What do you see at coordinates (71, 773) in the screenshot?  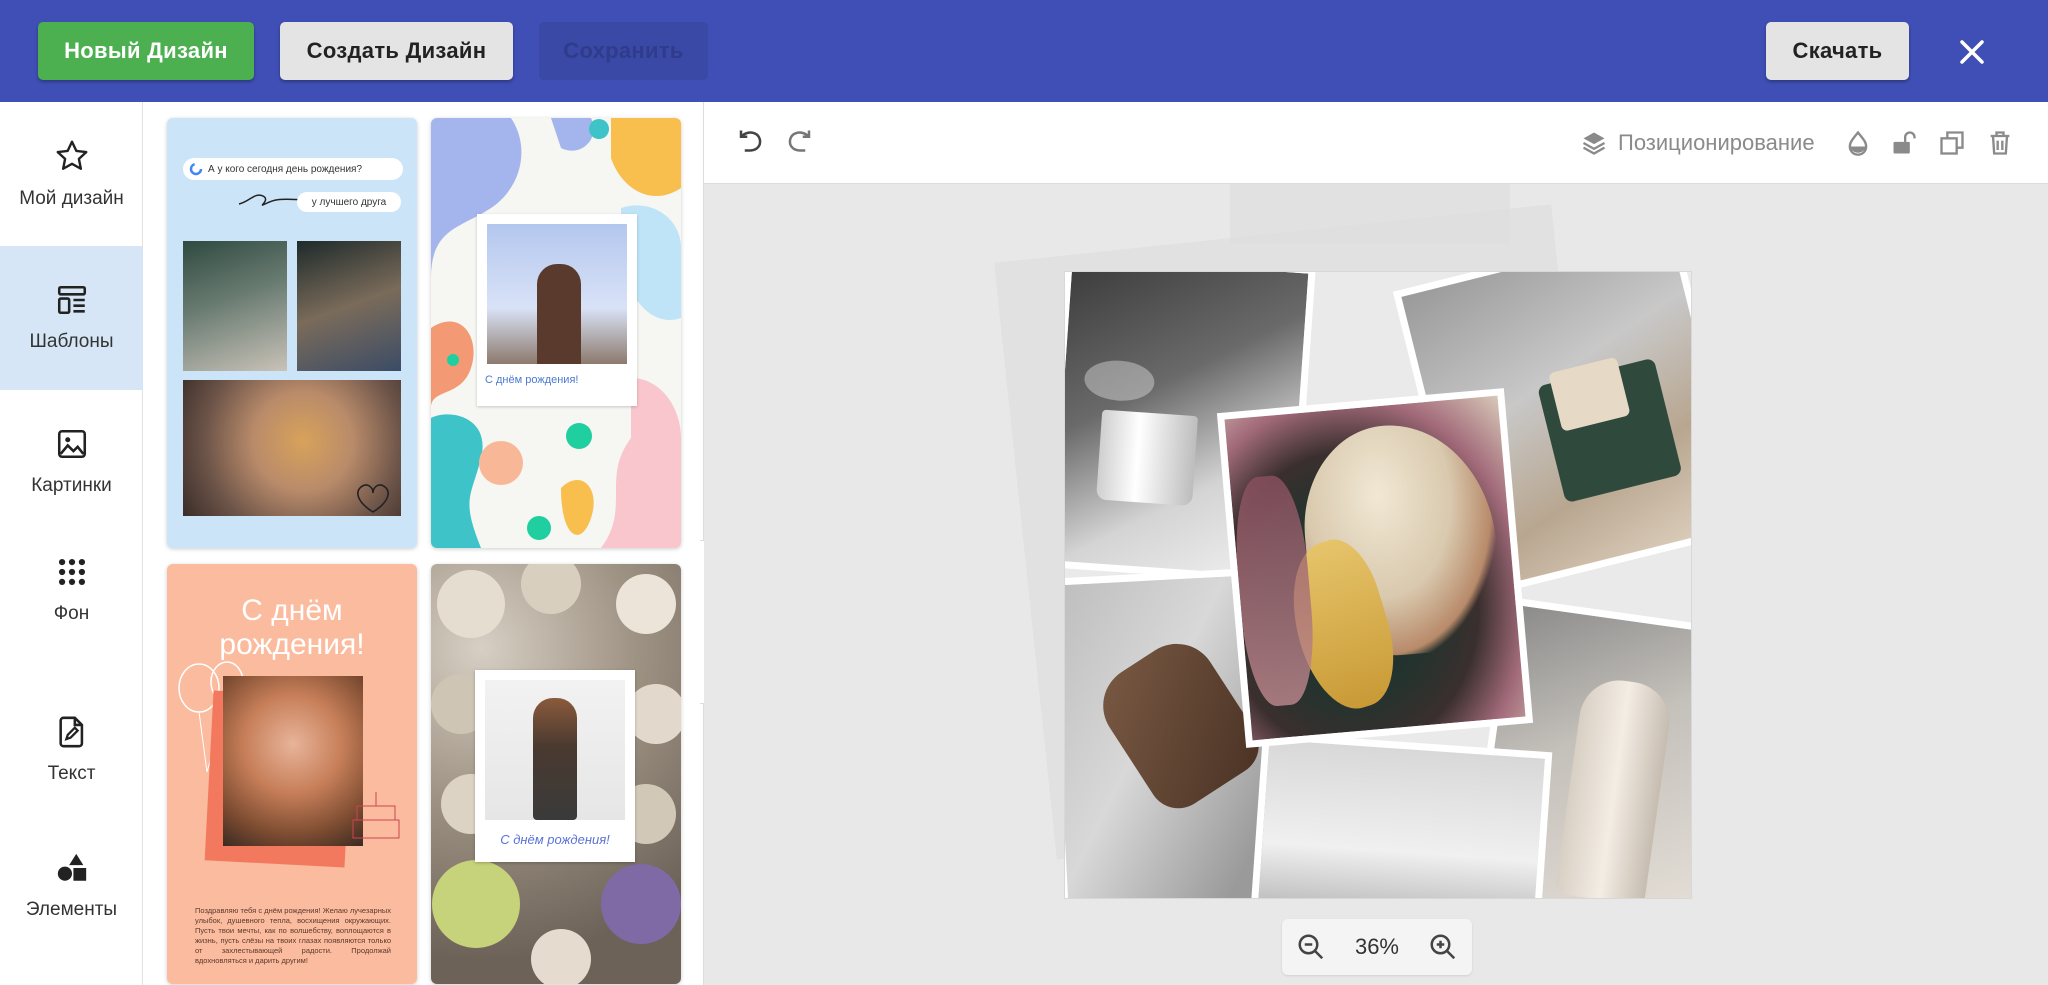 I see `sidebar-item-label: Текст` at bounding box center [71, 773].